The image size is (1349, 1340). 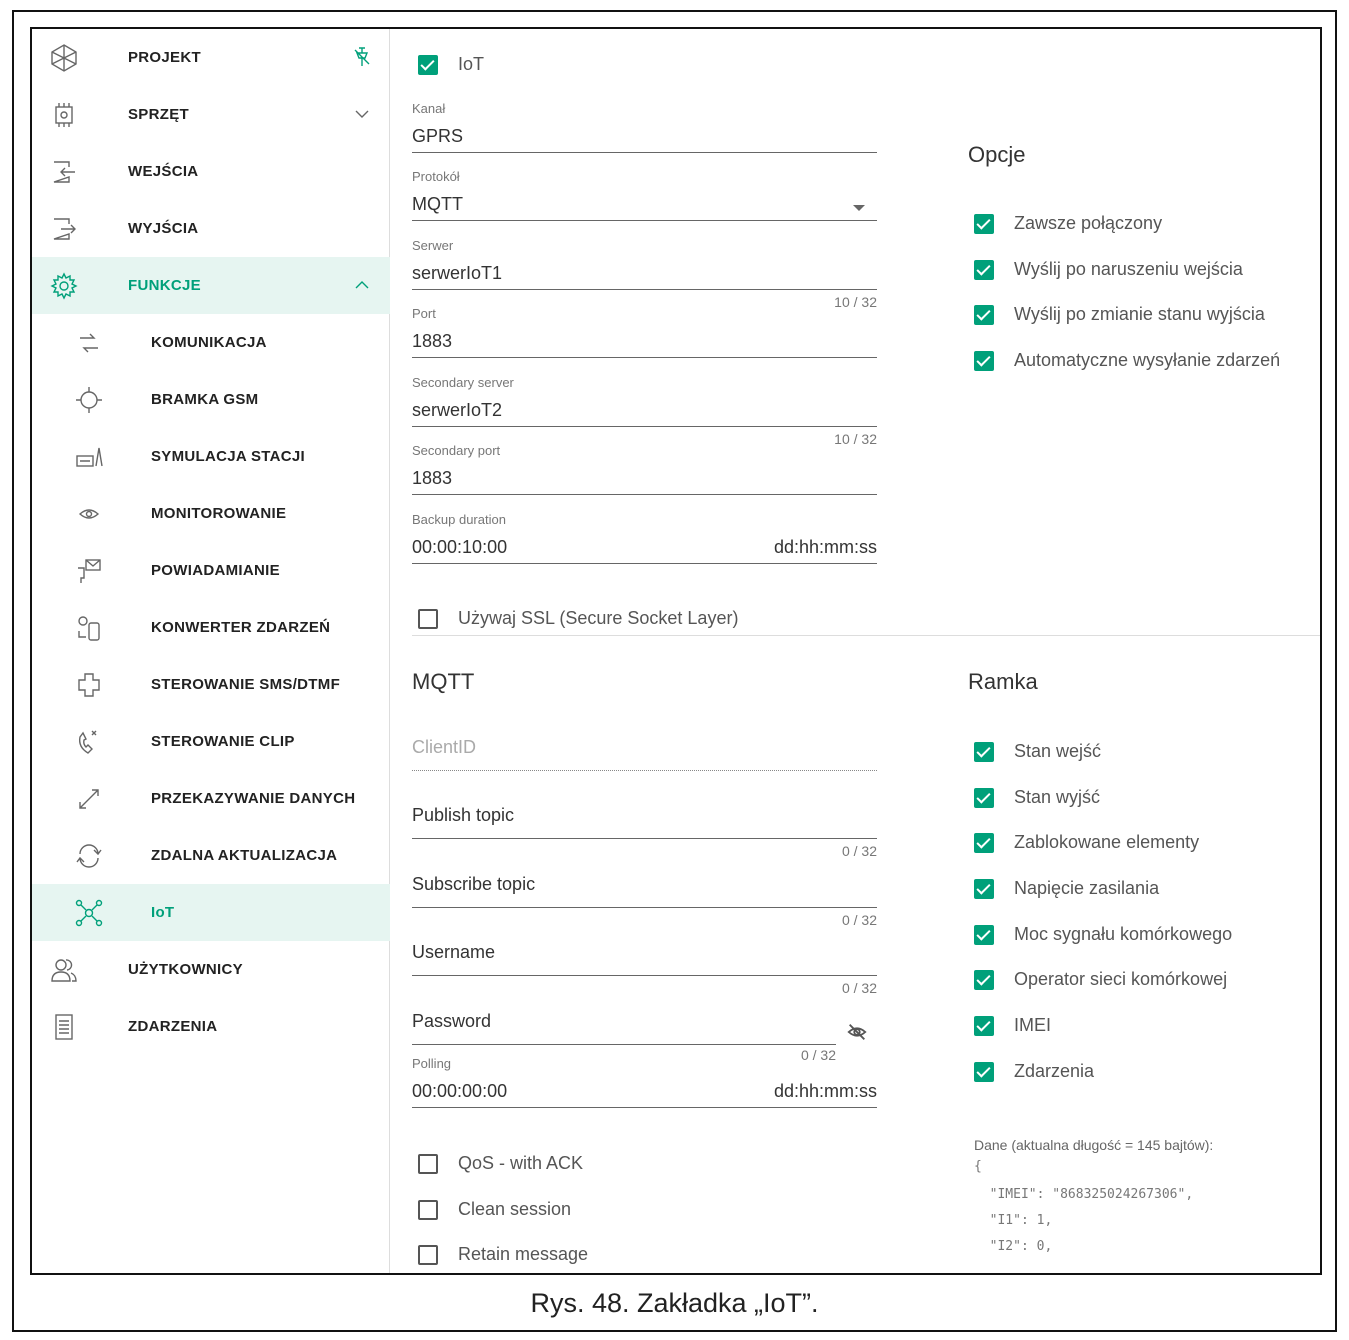 What do you see at coordinates (89, 343) in the screenshot?
I see `communication-icon` at bounding box center [89, 343].